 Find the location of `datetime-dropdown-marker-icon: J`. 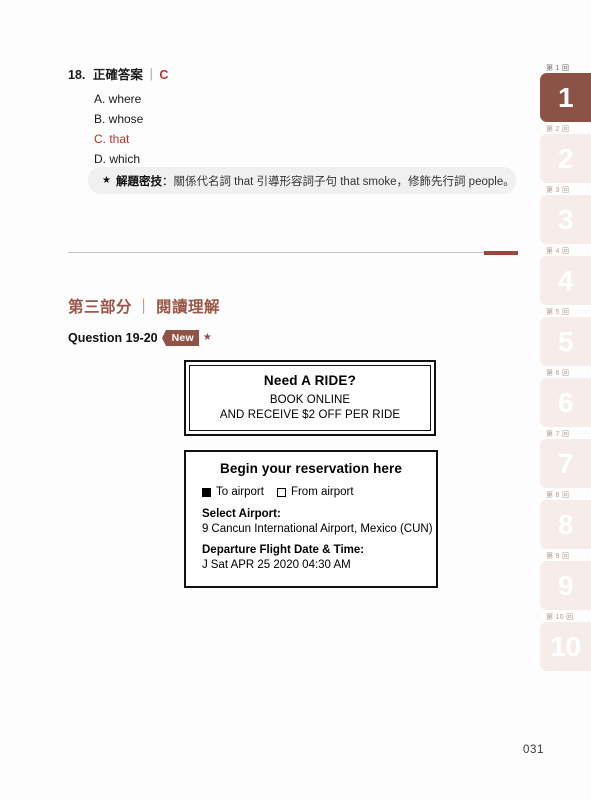

datetime-dropdown-marker-icon: J is located at coordinates (205, 565).